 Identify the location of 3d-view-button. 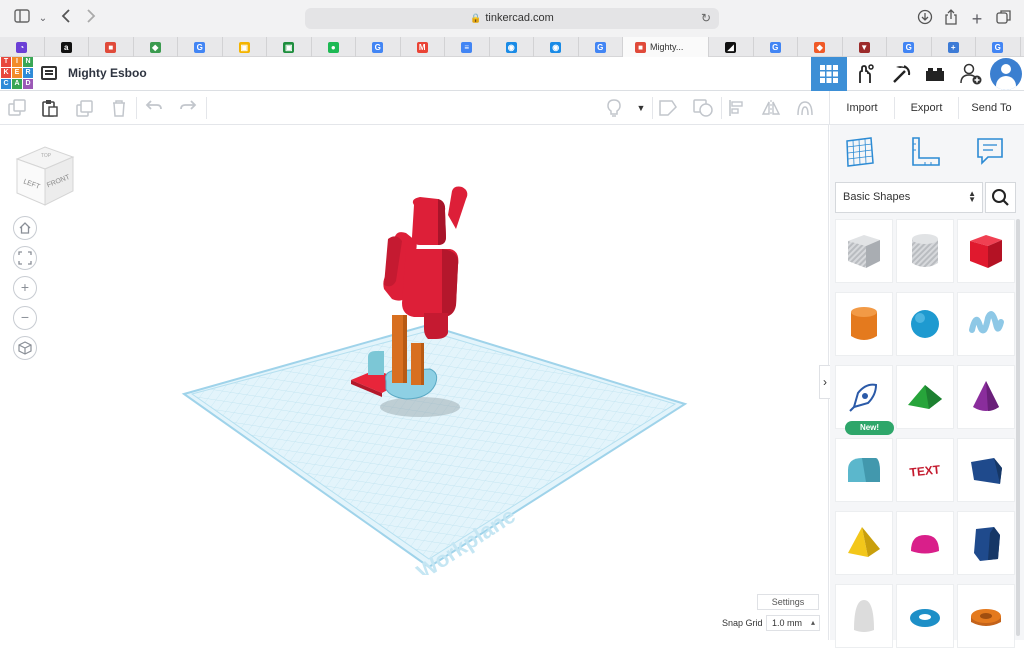
(829, 74).